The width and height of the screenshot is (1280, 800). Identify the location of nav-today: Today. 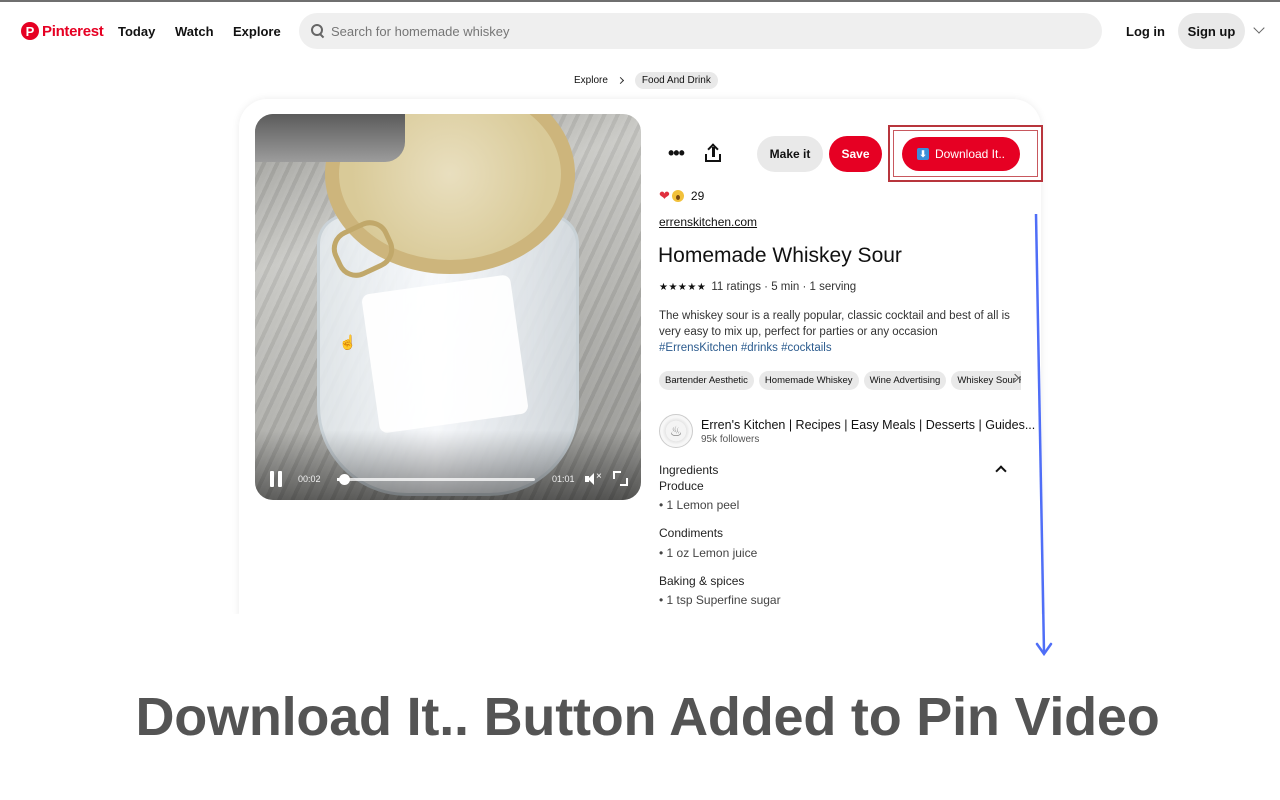
(136, 31).